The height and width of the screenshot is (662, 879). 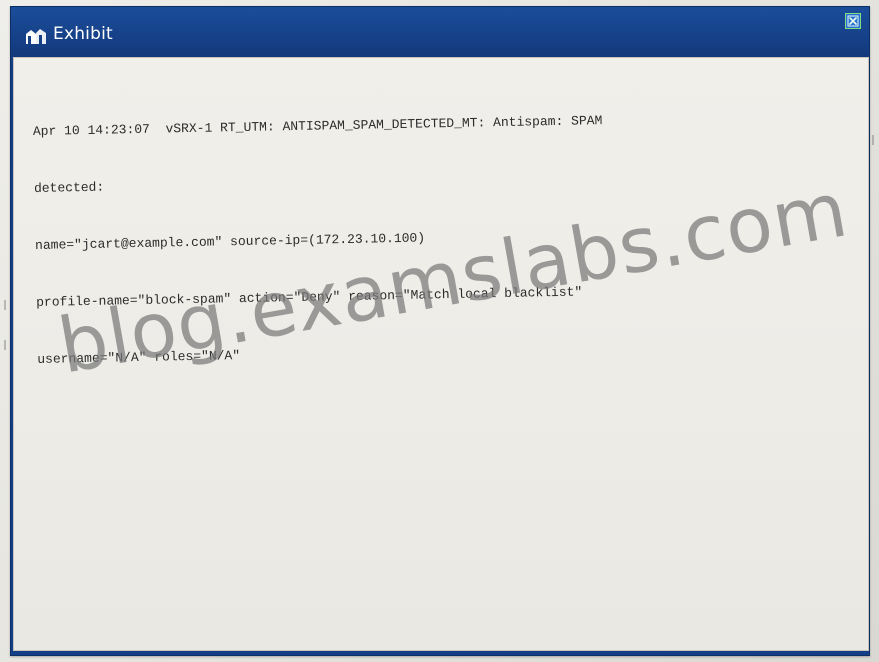 I want to click on close-icon, so click(x=853, y=21).